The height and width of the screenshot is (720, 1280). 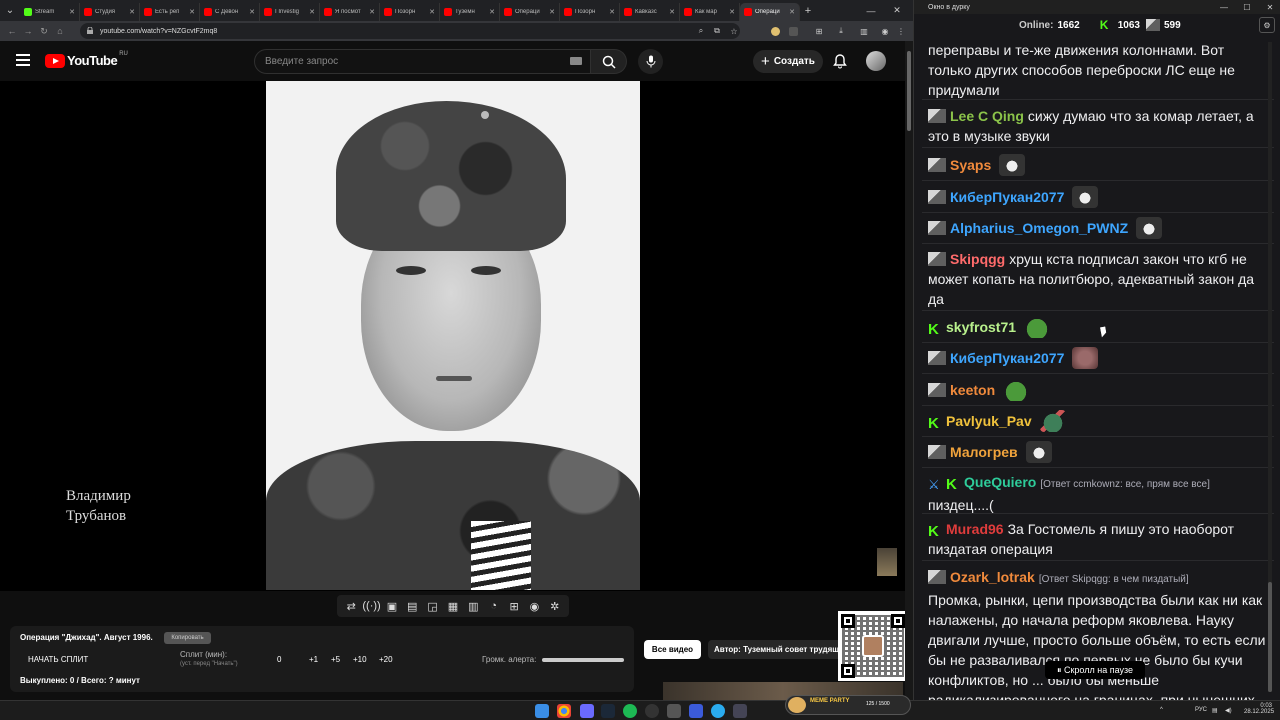 What do you see at coordinates (453, 606) in the screenshot?
I see `cinema-icon: ▦` at bounding box center [453, 606].